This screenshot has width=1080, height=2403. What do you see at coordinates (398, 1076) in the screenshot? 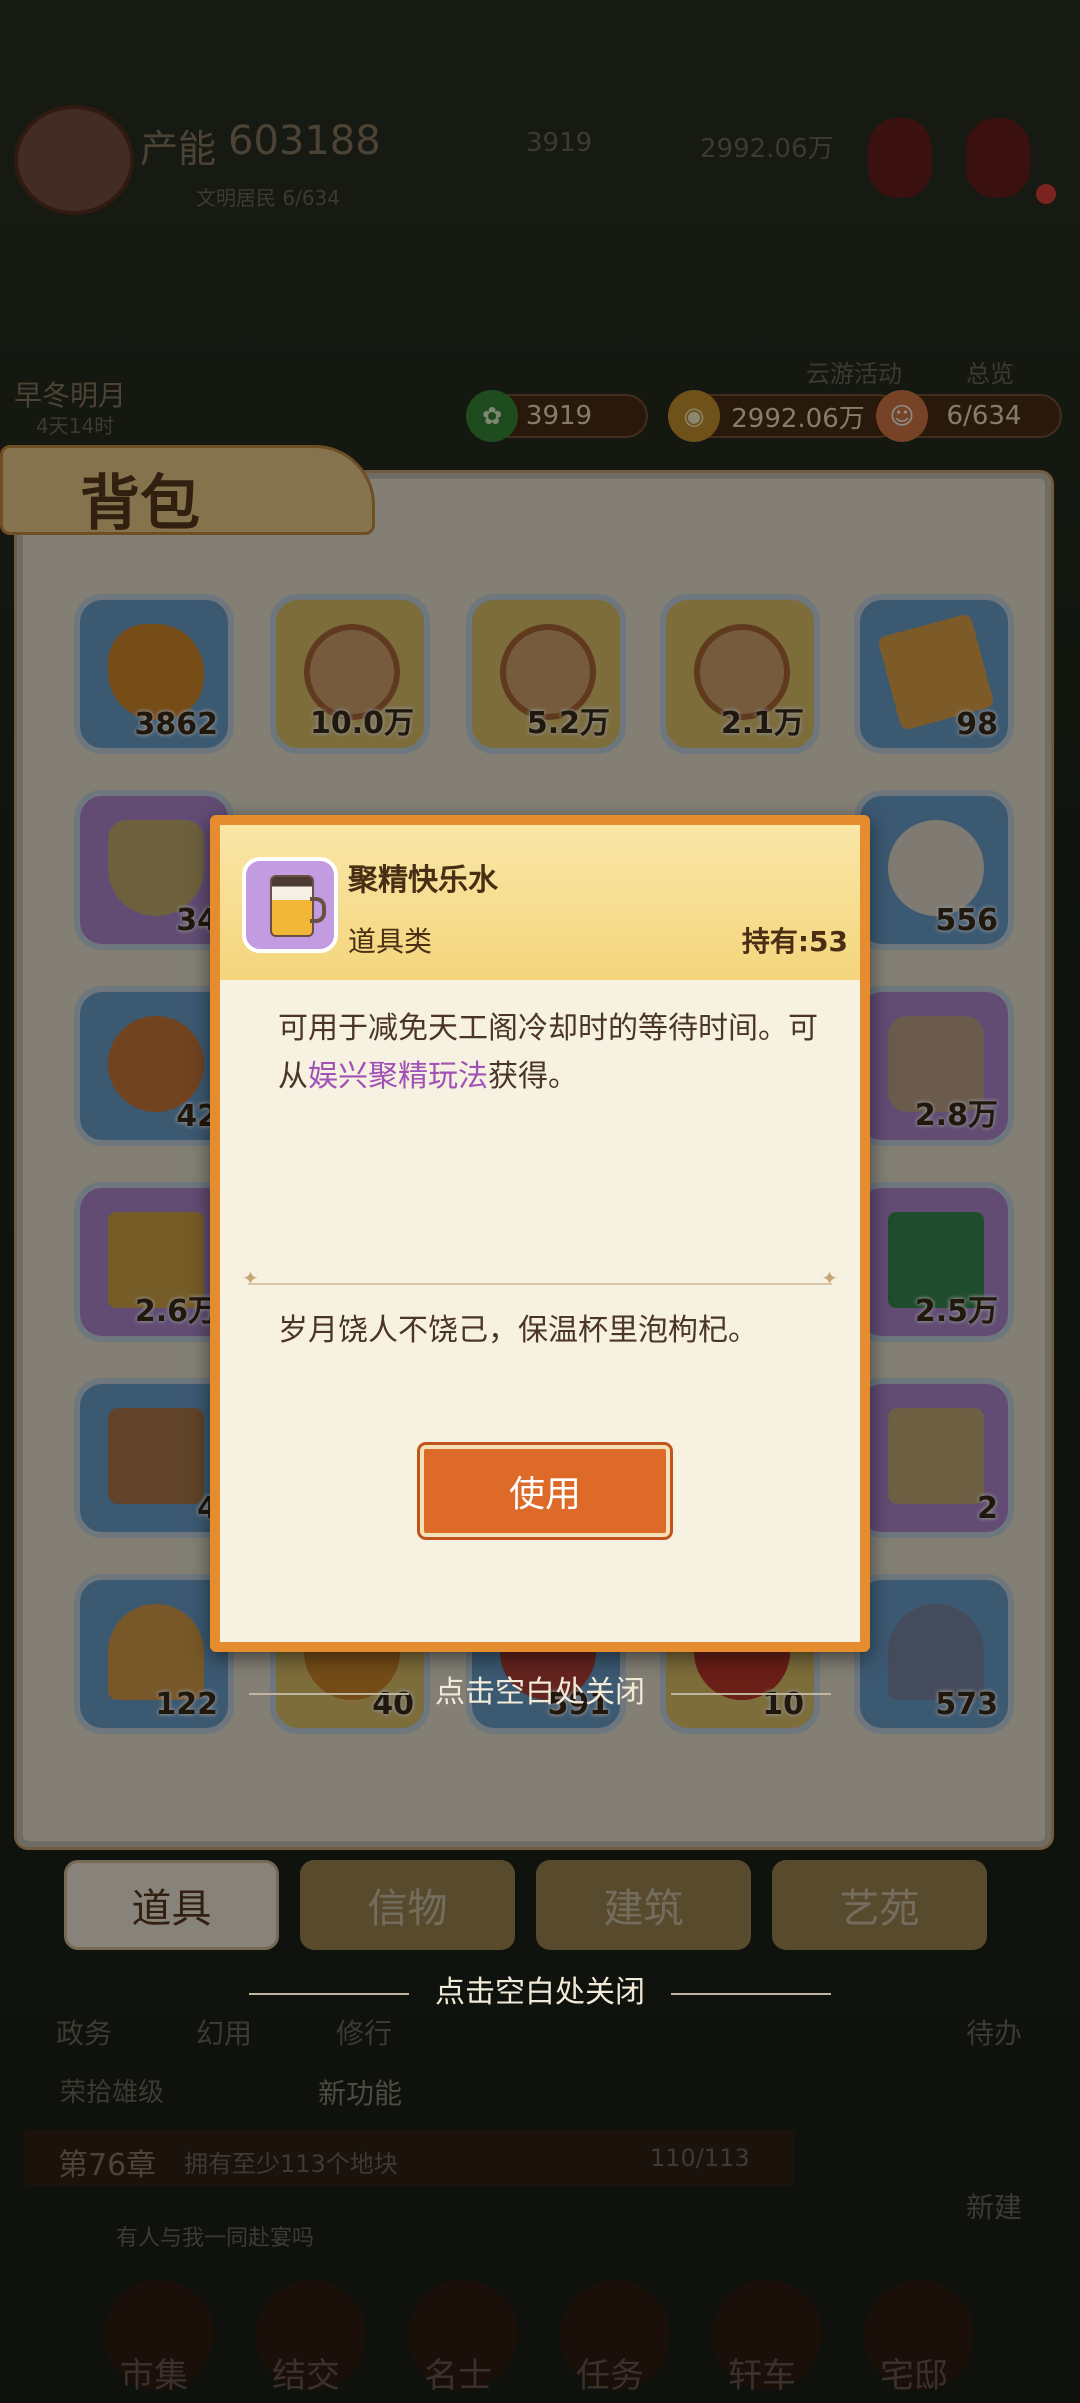
I see `desc-link: 娱兴聚精玩法` at bounding box center [398, 1076].